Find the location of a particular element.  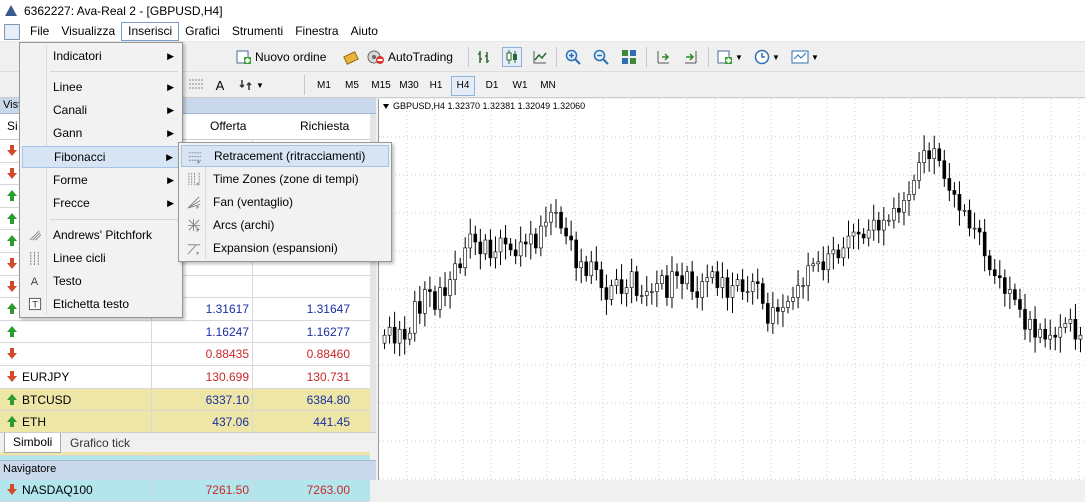

fibo-item-retracement: F Retracement (ritracciamenti) is located at coordinates (285, 156).